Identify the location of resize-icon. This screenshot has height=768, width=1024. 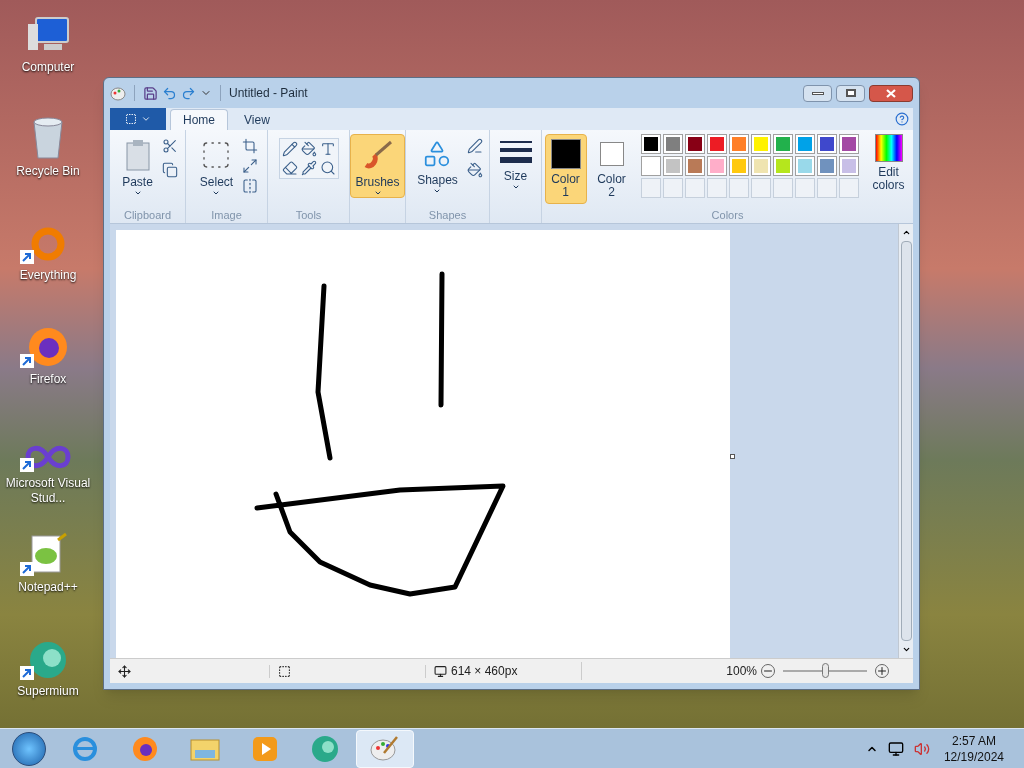
(250, 166).